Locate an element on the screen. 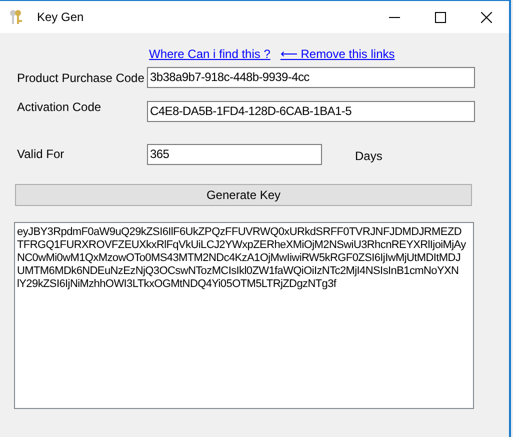 The width and height of the screenshot is (513, 437). field-label: Activation Code is located at coordinates (59, 107).